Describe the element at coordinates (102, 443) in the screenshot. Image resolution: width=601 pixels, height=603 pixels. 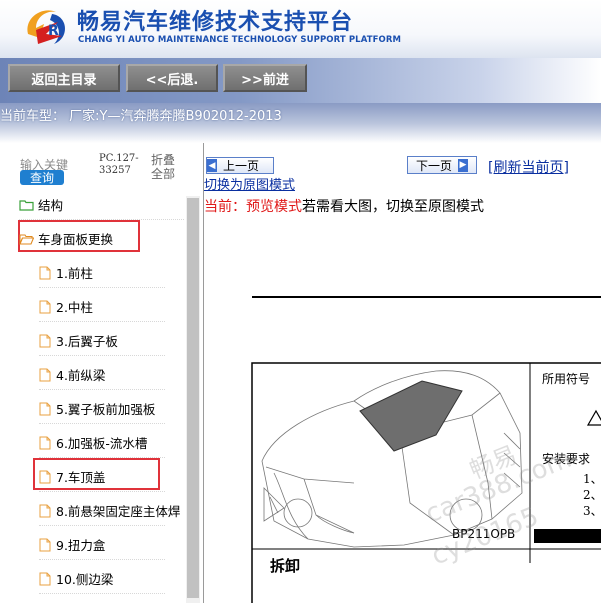
I see `tree-item-label: 6.加强板-流水槽` at that location.